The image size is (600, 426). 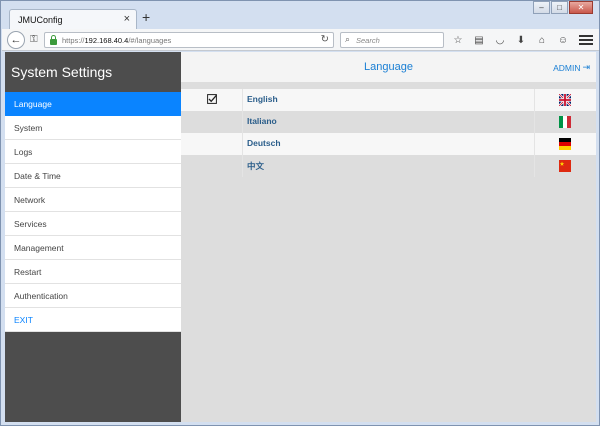 I want to click on language-name: Italiano, so click(x=262, y=121).